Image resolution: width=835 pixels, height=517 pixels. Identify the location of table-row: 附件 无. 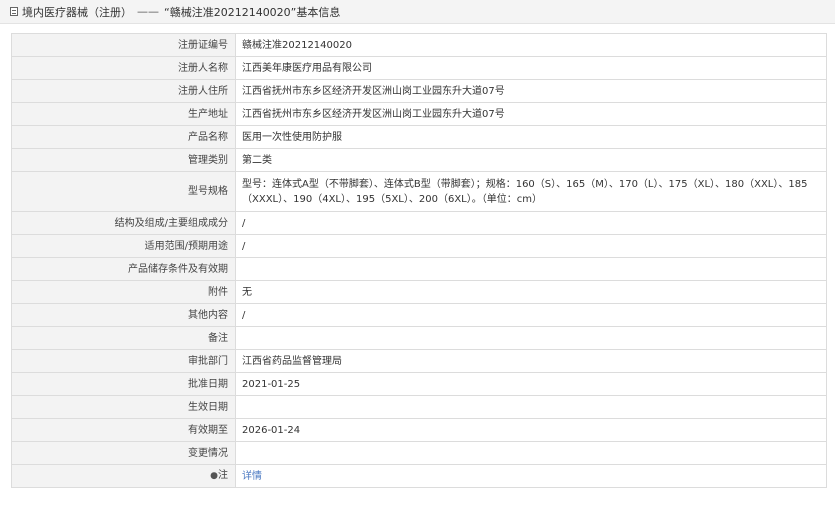
(419, 292).